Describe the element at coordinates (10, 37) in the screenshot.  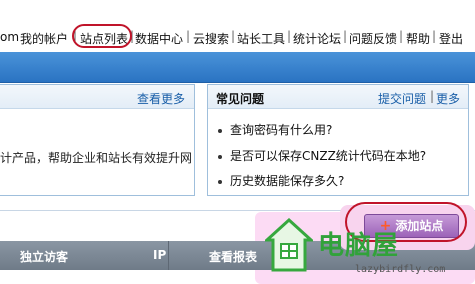
I see `nav-domain-tail: om` at that location.